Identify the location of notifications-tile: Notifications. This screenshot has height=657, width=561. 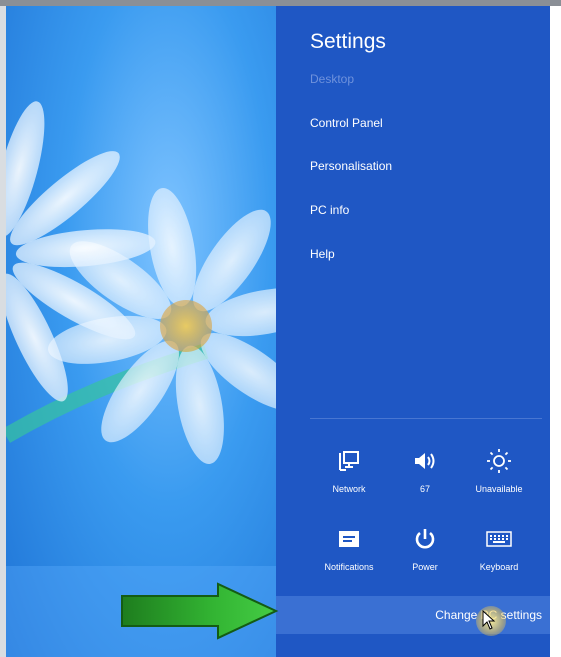
(349, 555).